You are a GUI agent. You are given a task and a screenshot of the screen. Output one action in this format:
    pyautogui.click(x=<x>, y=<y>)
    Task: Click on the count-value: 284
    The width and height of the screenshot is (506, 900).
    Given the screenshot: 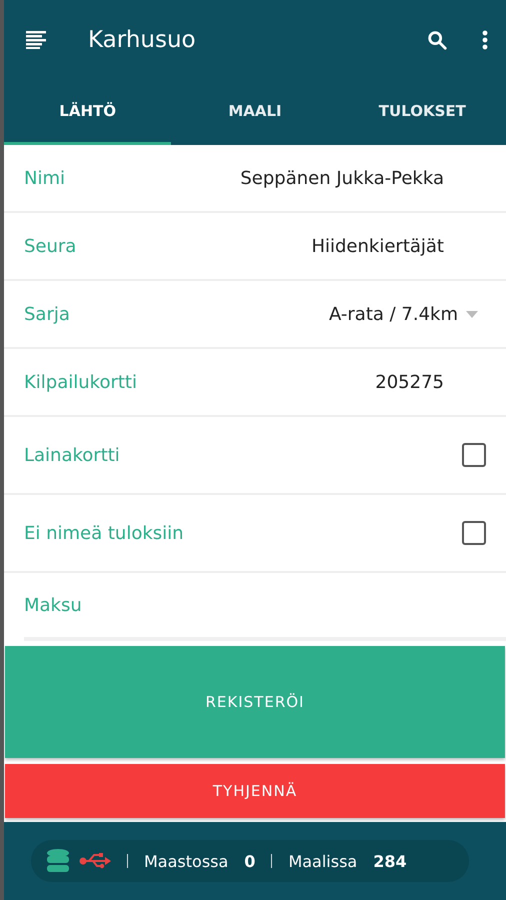 What is the action you would take?
    pyautogui.click(x=390, y=861)
    